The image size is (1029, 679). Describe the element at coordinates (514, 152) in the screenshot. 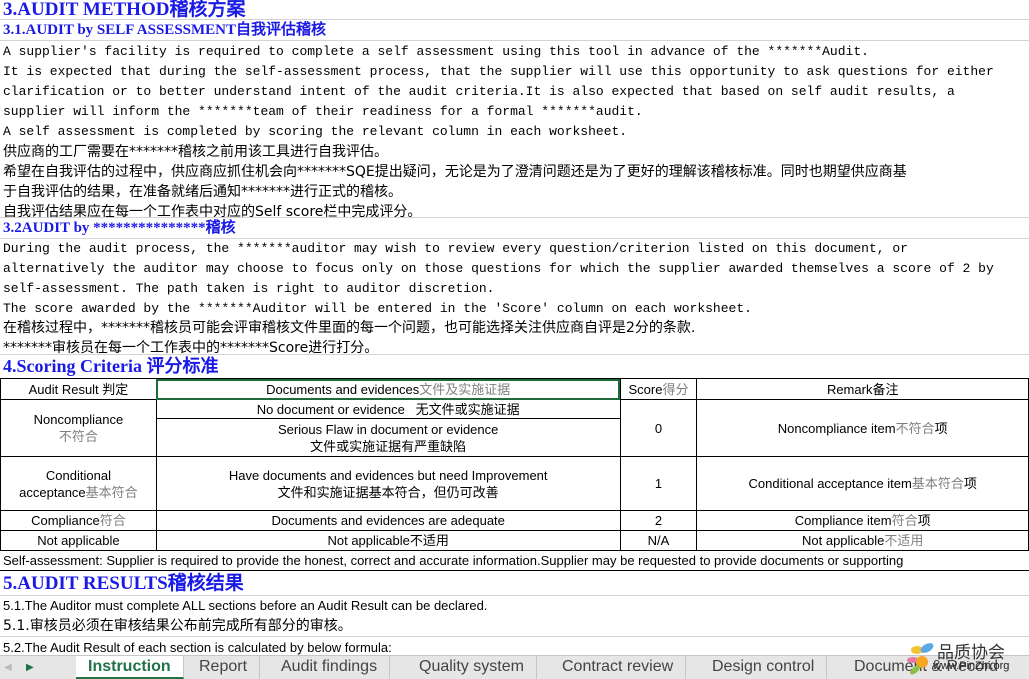

I see `text-cell: 供应商的工厂需要在*******稽核之前用该工具进行自我评估。` at that location.